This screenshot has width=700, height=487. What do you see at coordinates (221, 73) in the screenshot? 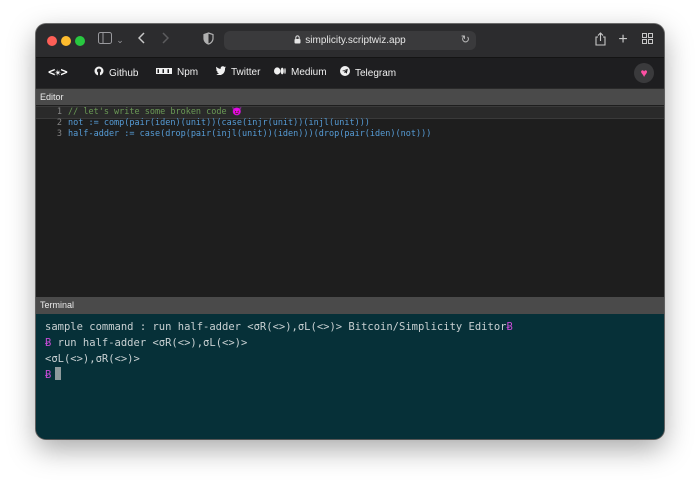
I see `twitter-icon` at bounding box center [221, 73].